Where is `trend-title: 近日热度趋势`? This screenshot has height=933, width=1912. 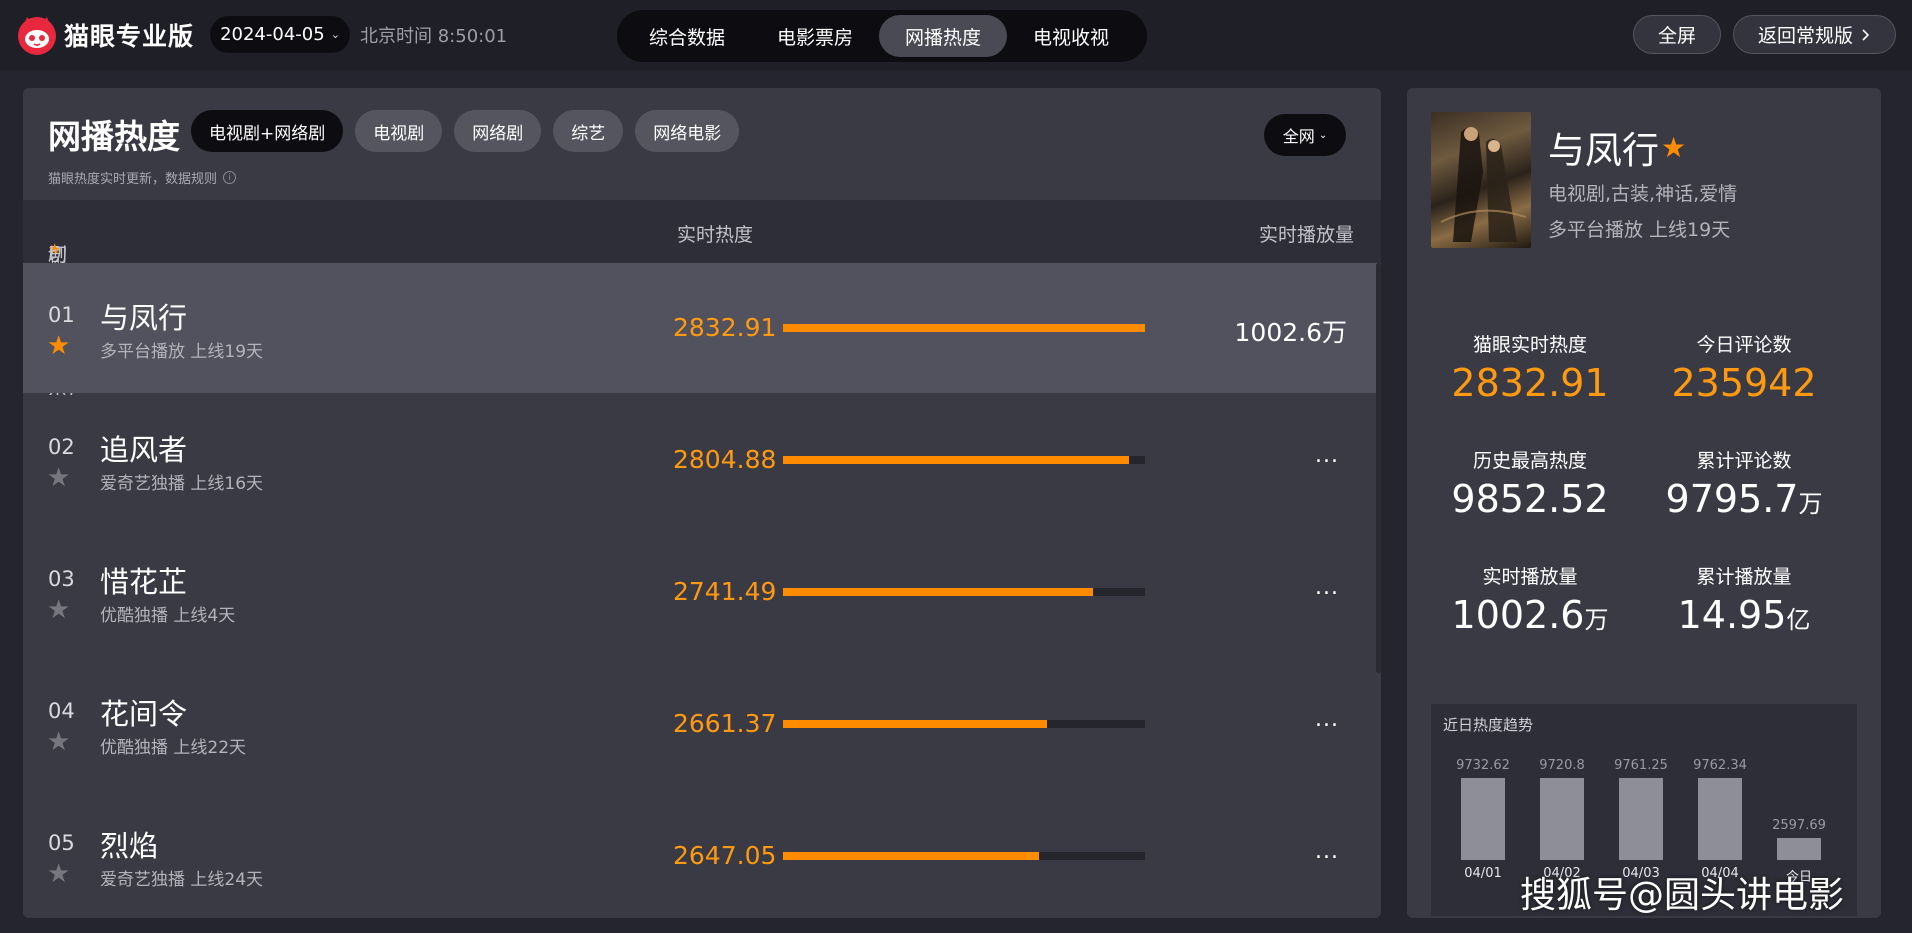
trend-title: 近日热度趋势 is located at coordinates (1488, 725).